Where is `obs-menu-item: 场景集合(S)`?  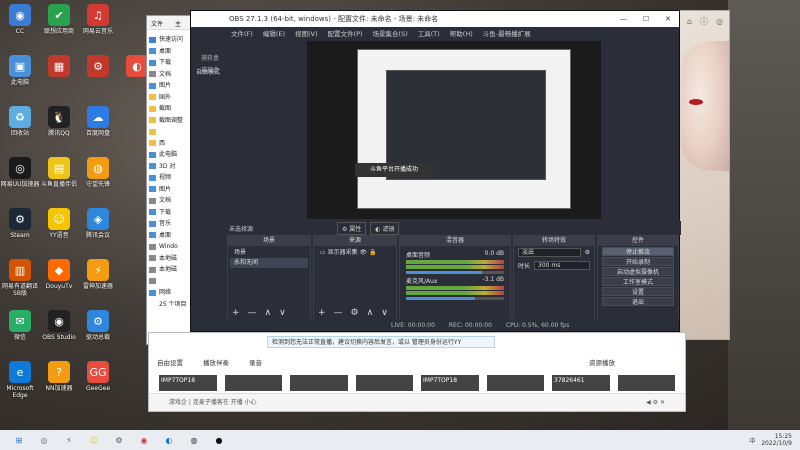
obs-menu-item: 场景集合(S) is located at coordinates (390, 33).